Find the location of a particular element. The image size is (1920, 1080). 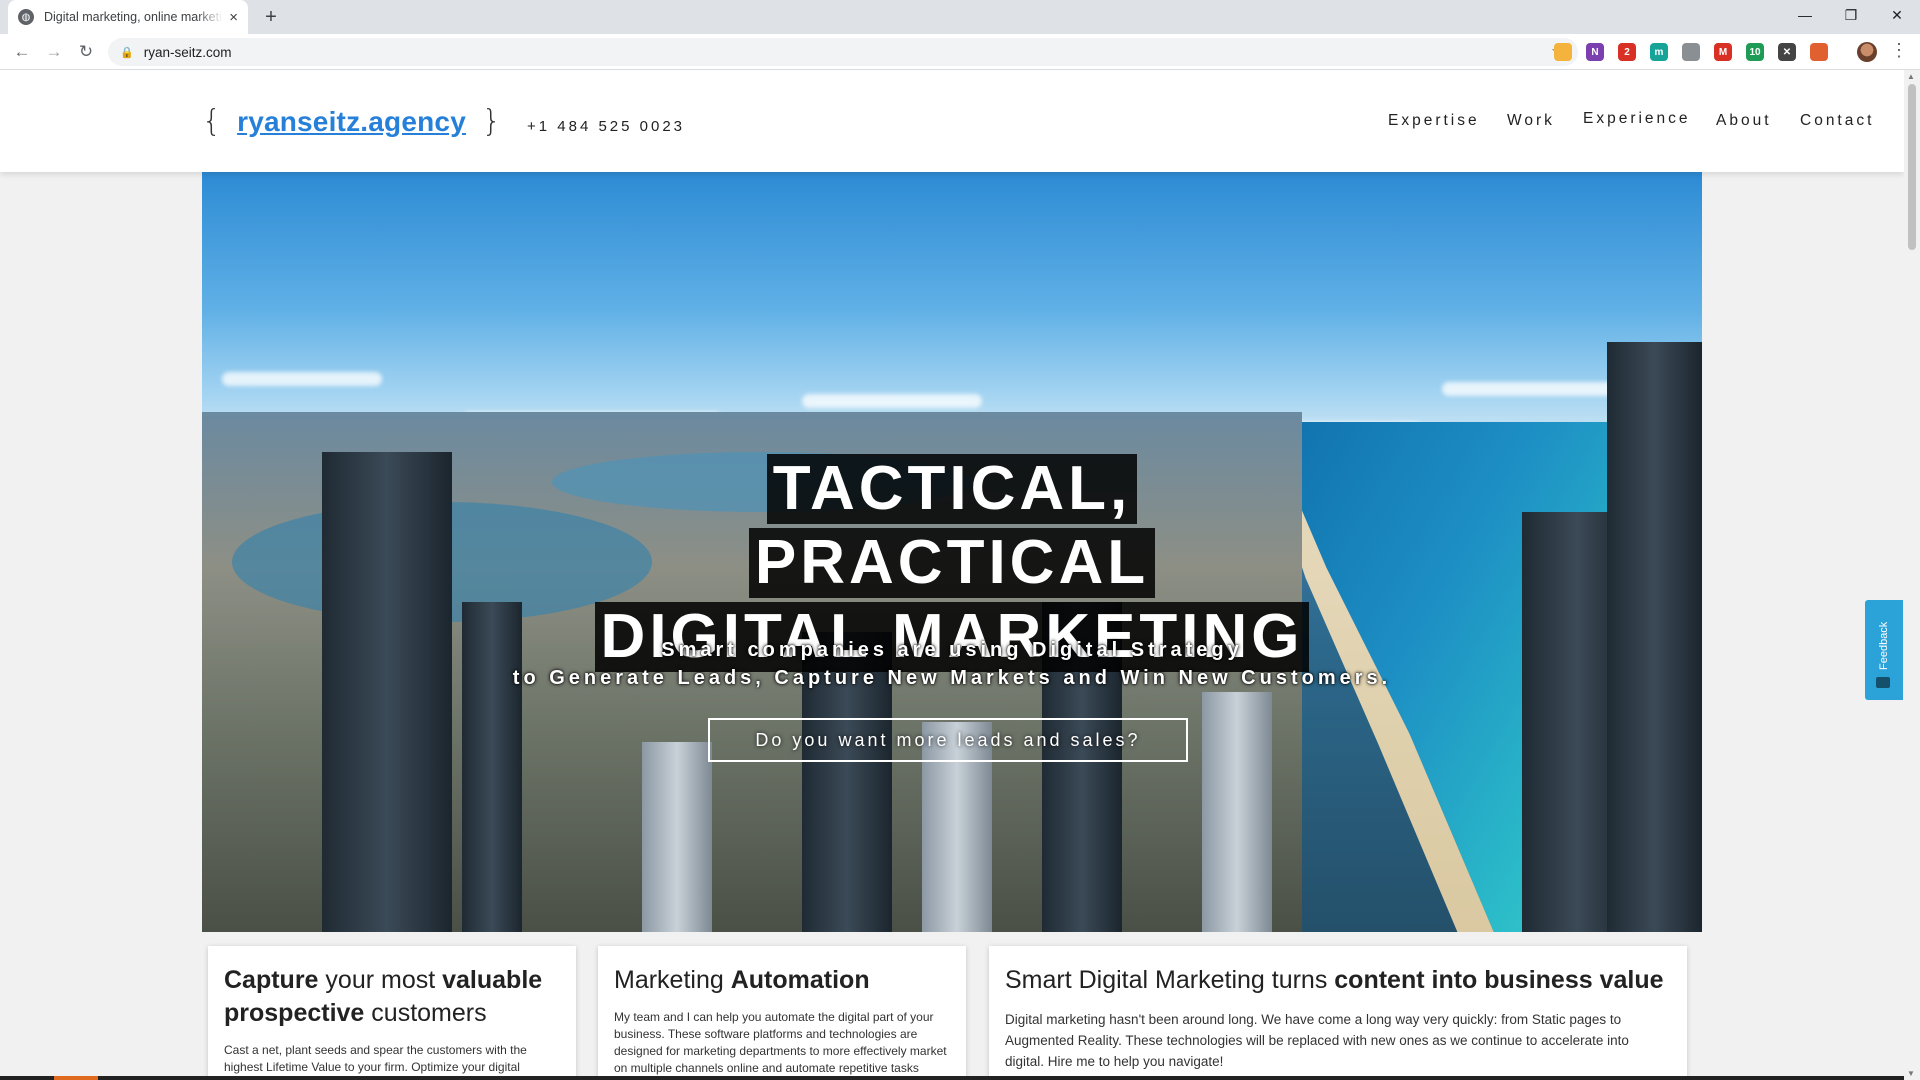

nav-about: About is located at coordinates (1744, 121).